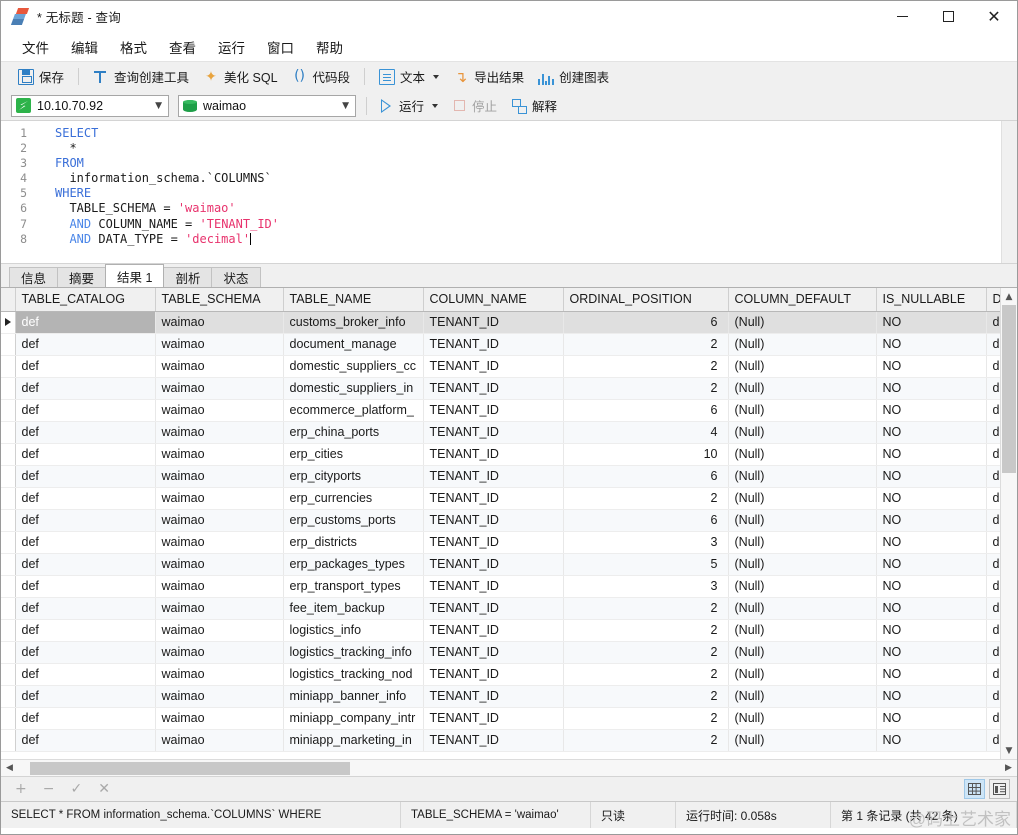 Image resolution: width=1018 pixels, height=835 pixels. Describe the element at coordinates (646, 432) in the screenshot. I see `table-cell: 4` at that location.